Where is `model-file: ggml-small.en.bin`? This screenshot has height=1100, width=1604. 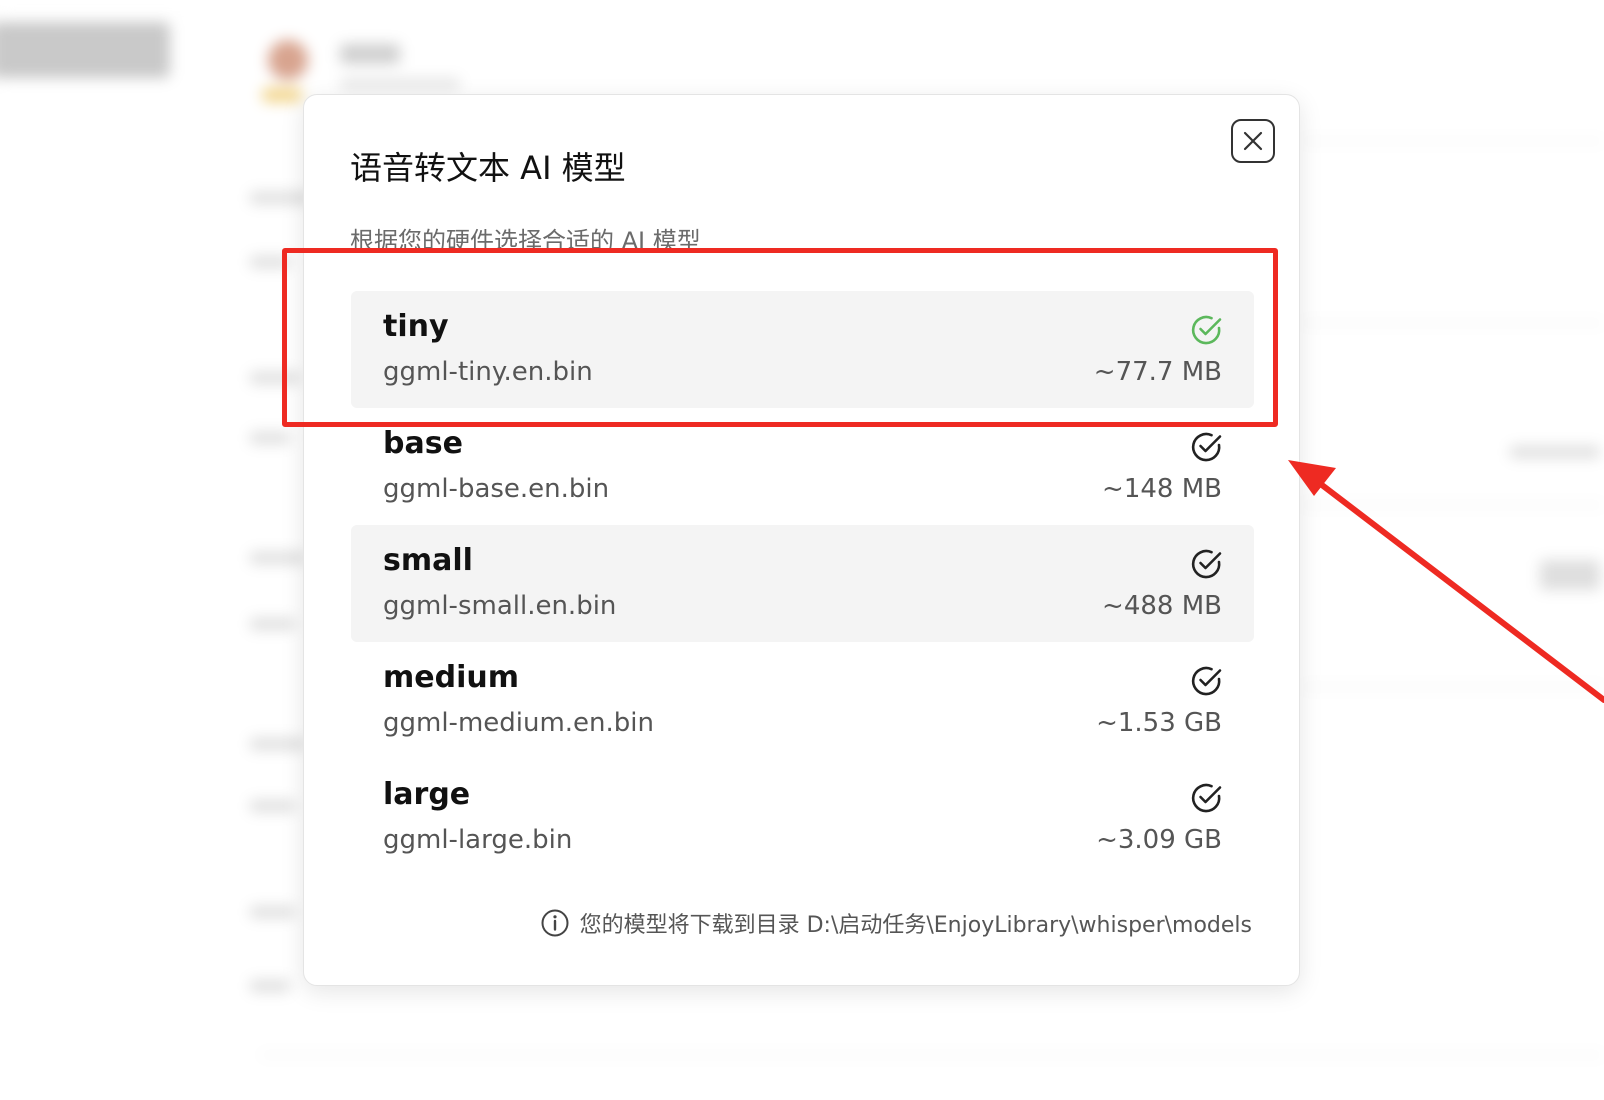 model-file: ggml-small.en.bin is located at coordinates (500, 606).